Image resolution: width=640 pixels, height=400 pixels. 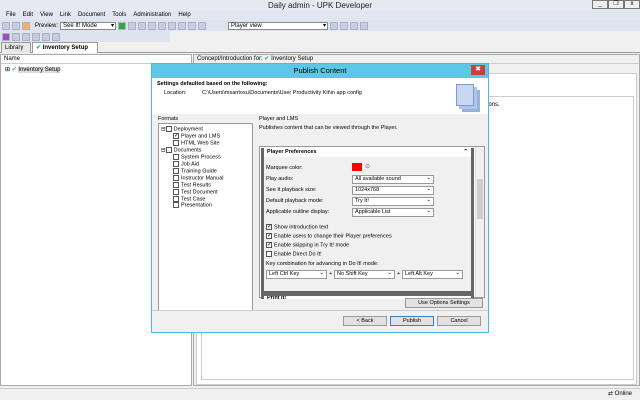 What do you see at coordinates (132, 25) in the screenshot?
I see `cut-icon` at bounding box center [132, 25].